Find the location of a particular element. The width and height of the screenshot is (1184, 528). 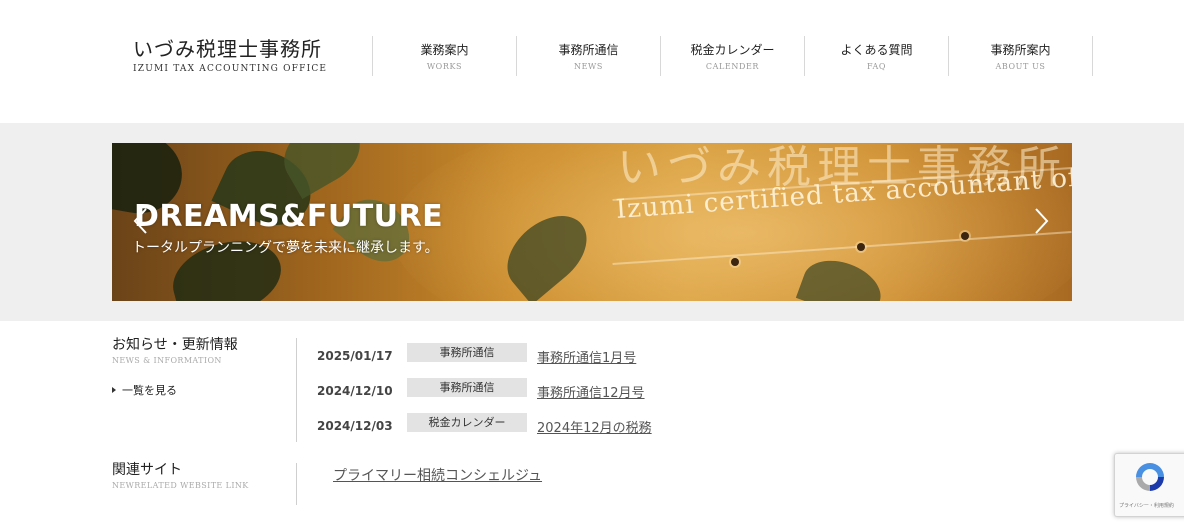

news-section-heading: お知らせ・更新情報 NEWS & INFORMATION is located at coordinates (175, 351).